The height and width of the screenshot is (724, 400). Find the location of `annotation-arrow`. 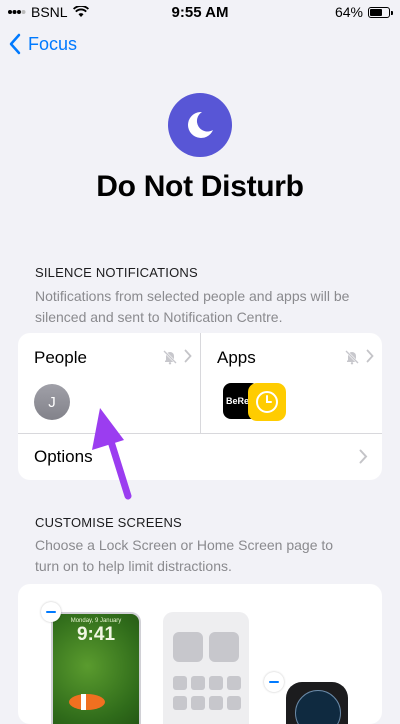

annotation-arrow is located at coordinates (112, 454).